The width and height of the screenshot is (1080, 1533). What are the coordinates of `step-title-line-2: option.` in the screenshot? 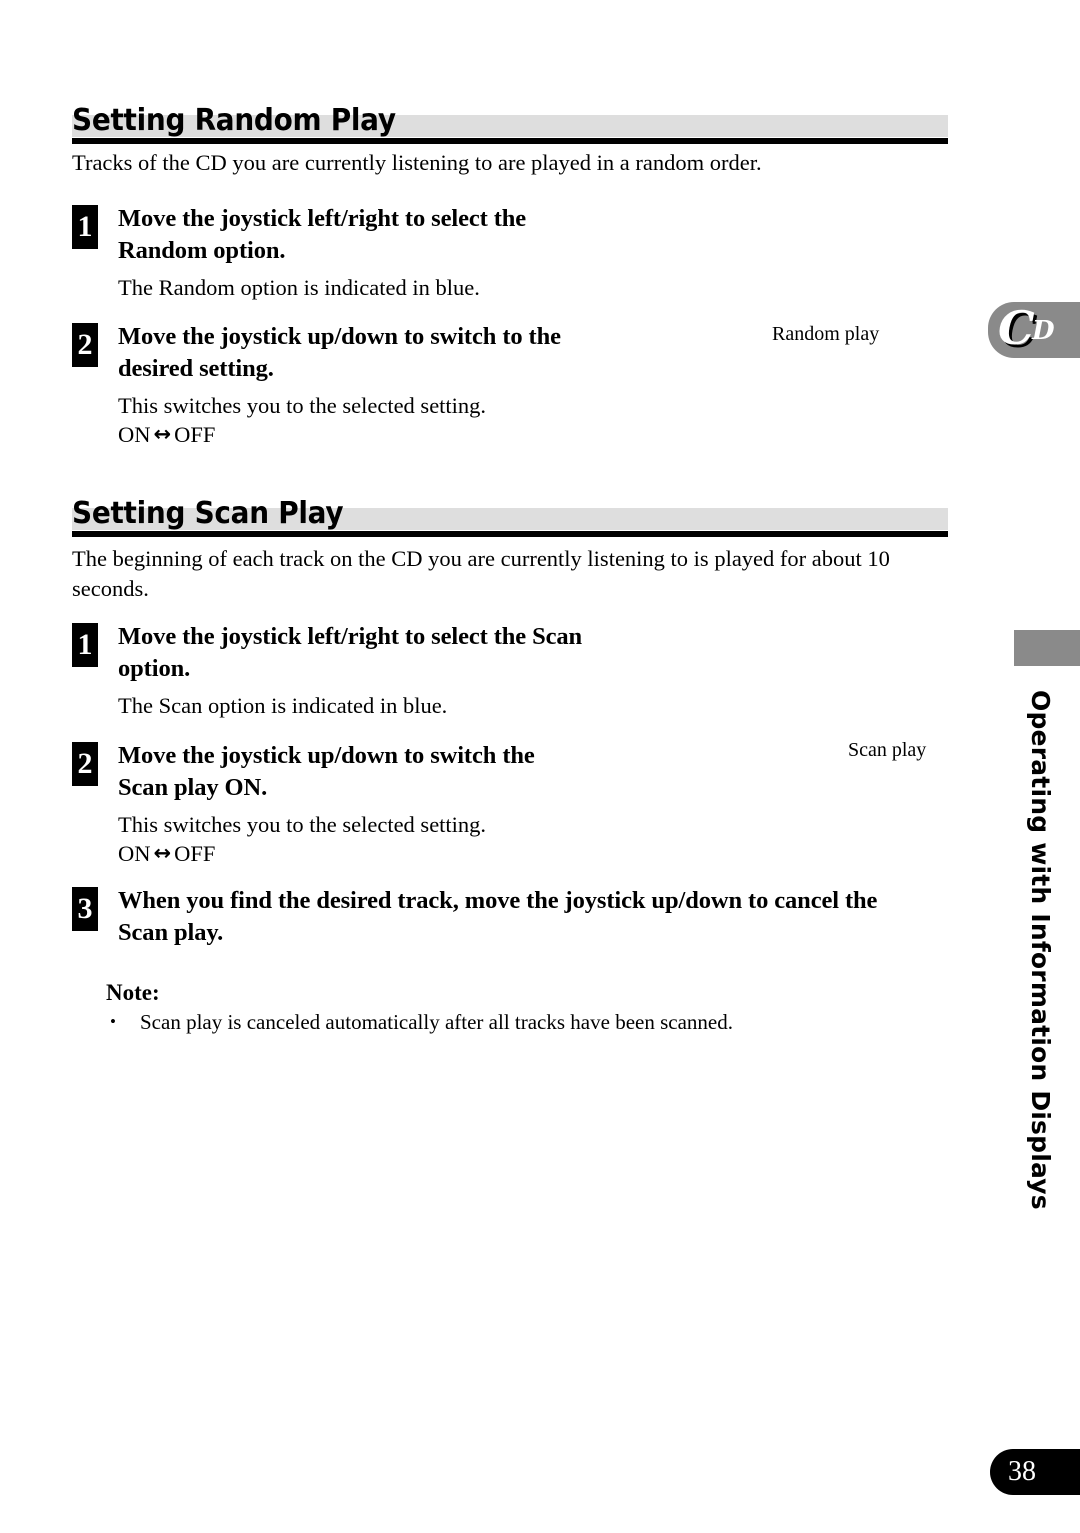 It's located at (154, 668).